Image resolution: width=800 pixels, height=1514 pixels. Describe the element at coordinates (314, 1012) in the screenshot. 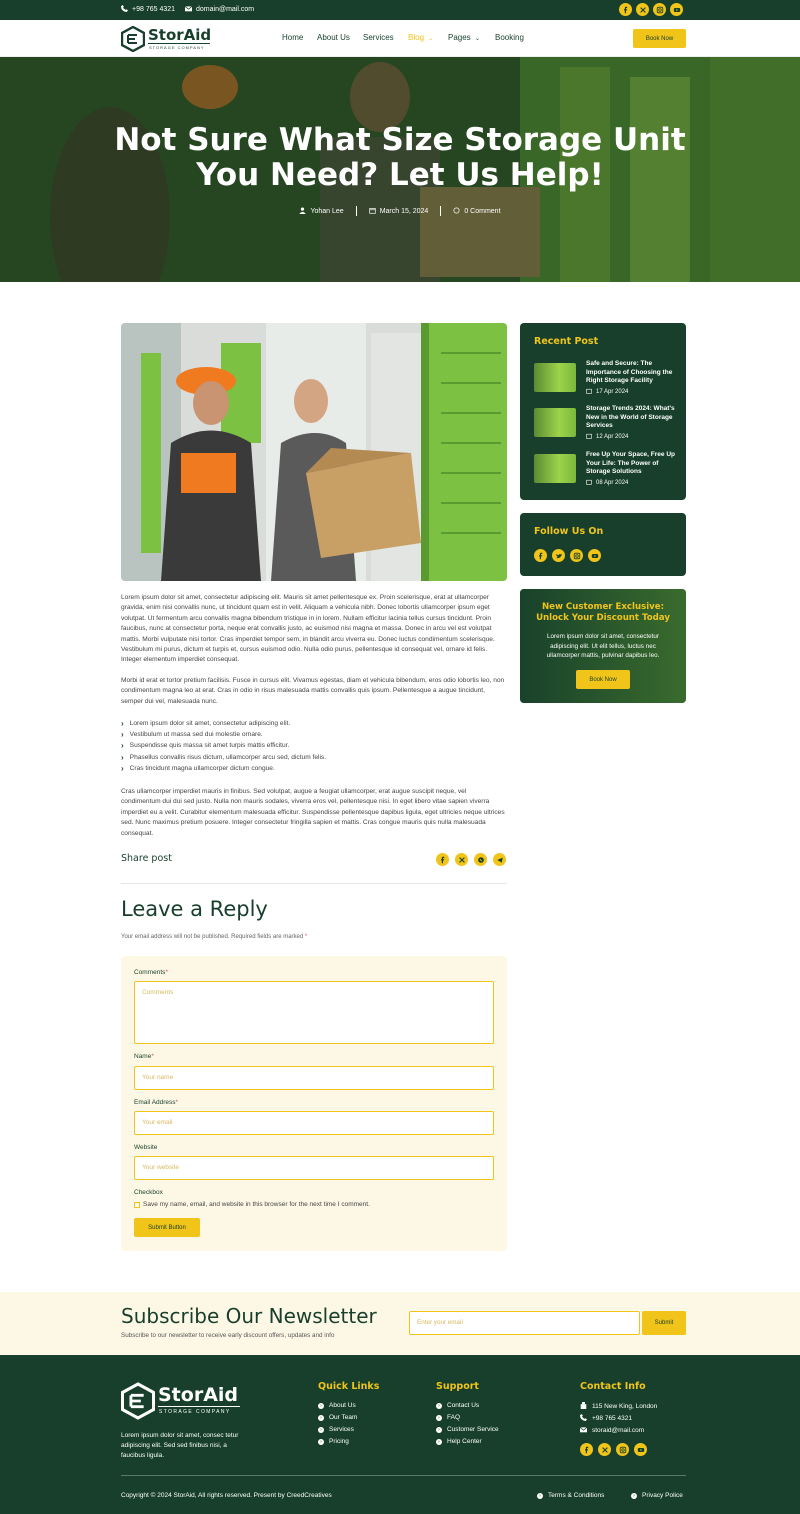

I see `comments-textarea: Comments` at that location.